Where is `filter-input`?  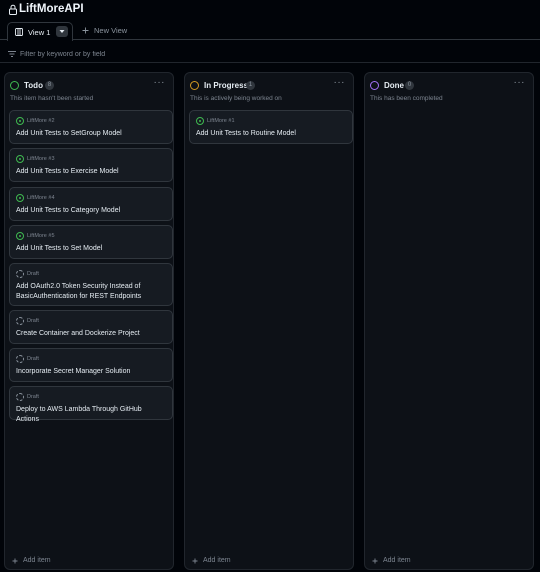 filter-input is located at coordinates (270, 54).